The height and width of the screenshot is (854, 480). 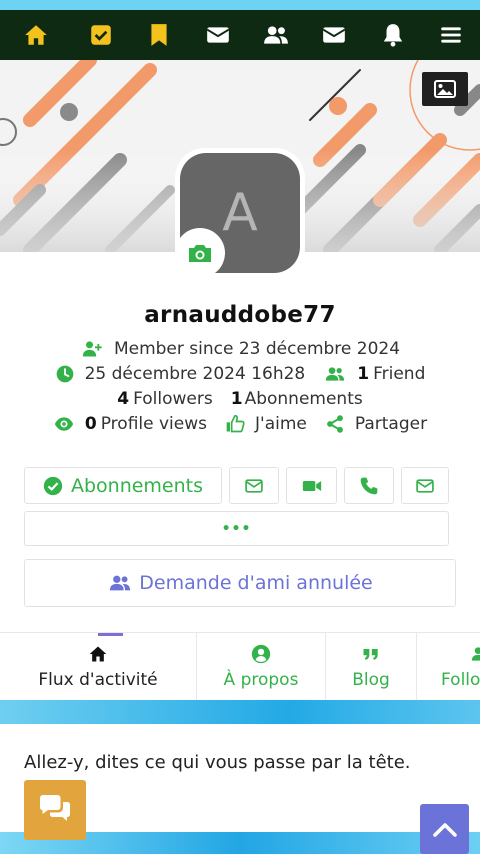 I want to click on phone-icon, so click(x=369, y=485).